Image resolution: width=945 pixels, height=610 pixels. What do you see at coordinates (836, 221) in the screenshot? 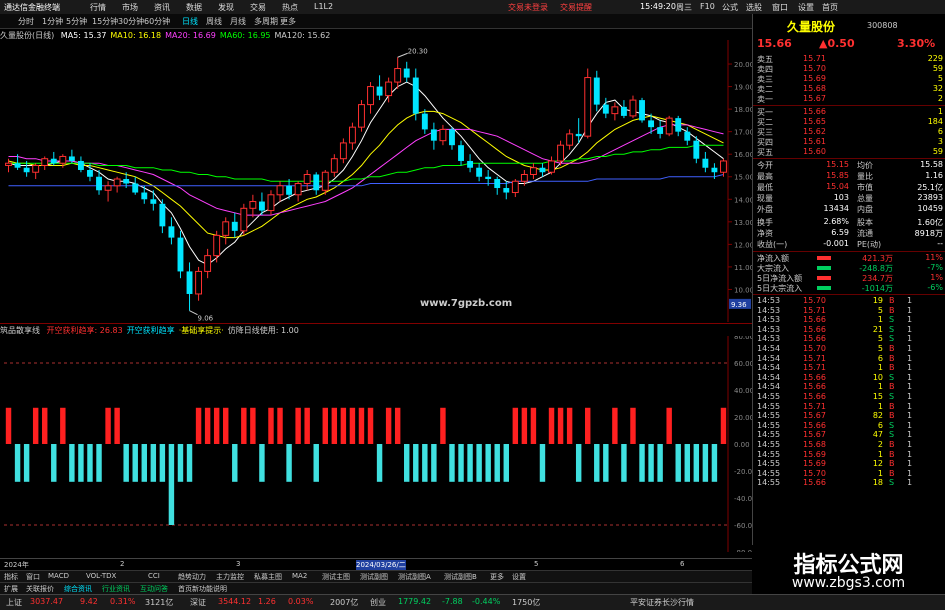
I see `stat-value: 2.68%` at bounding box center [836, 221].